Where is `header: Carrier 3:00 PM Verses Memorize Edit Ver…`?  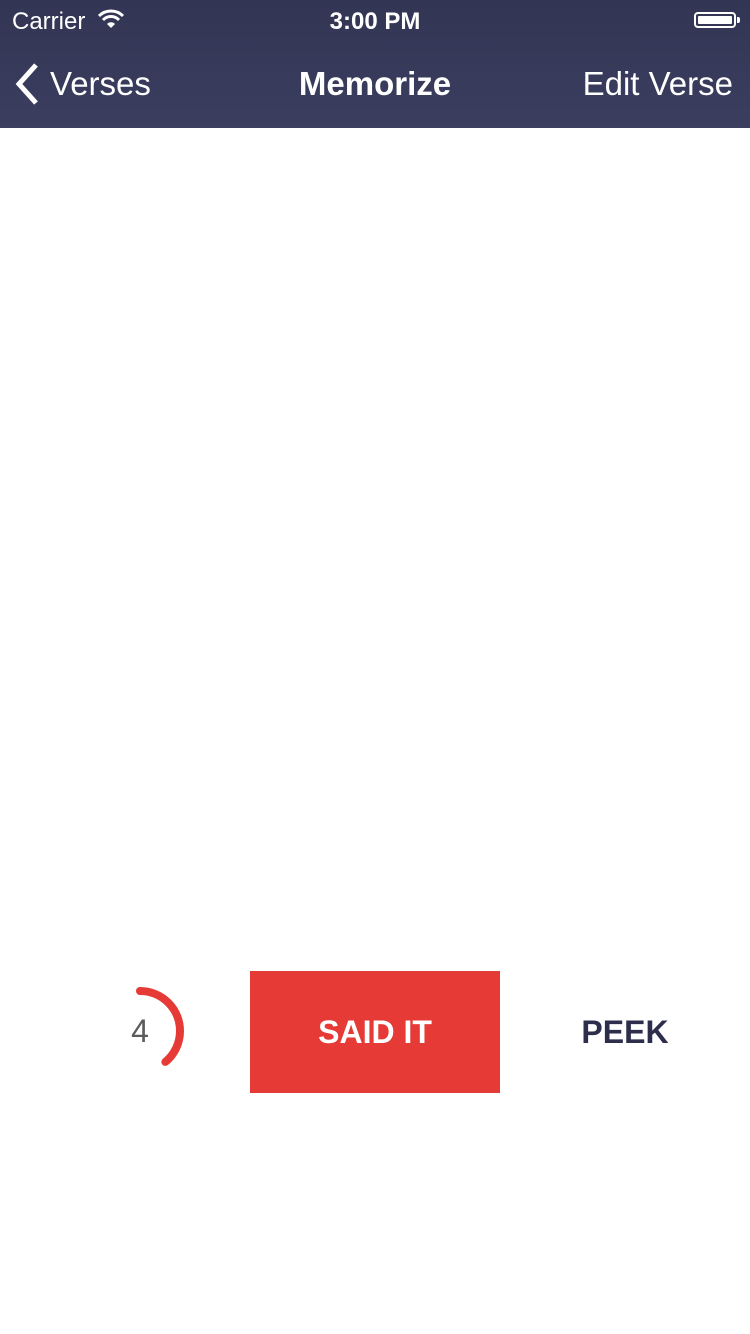
header: Carrier 3:00 PM Verses Memorize Edit Ver… is located at coordinates (375, 64).